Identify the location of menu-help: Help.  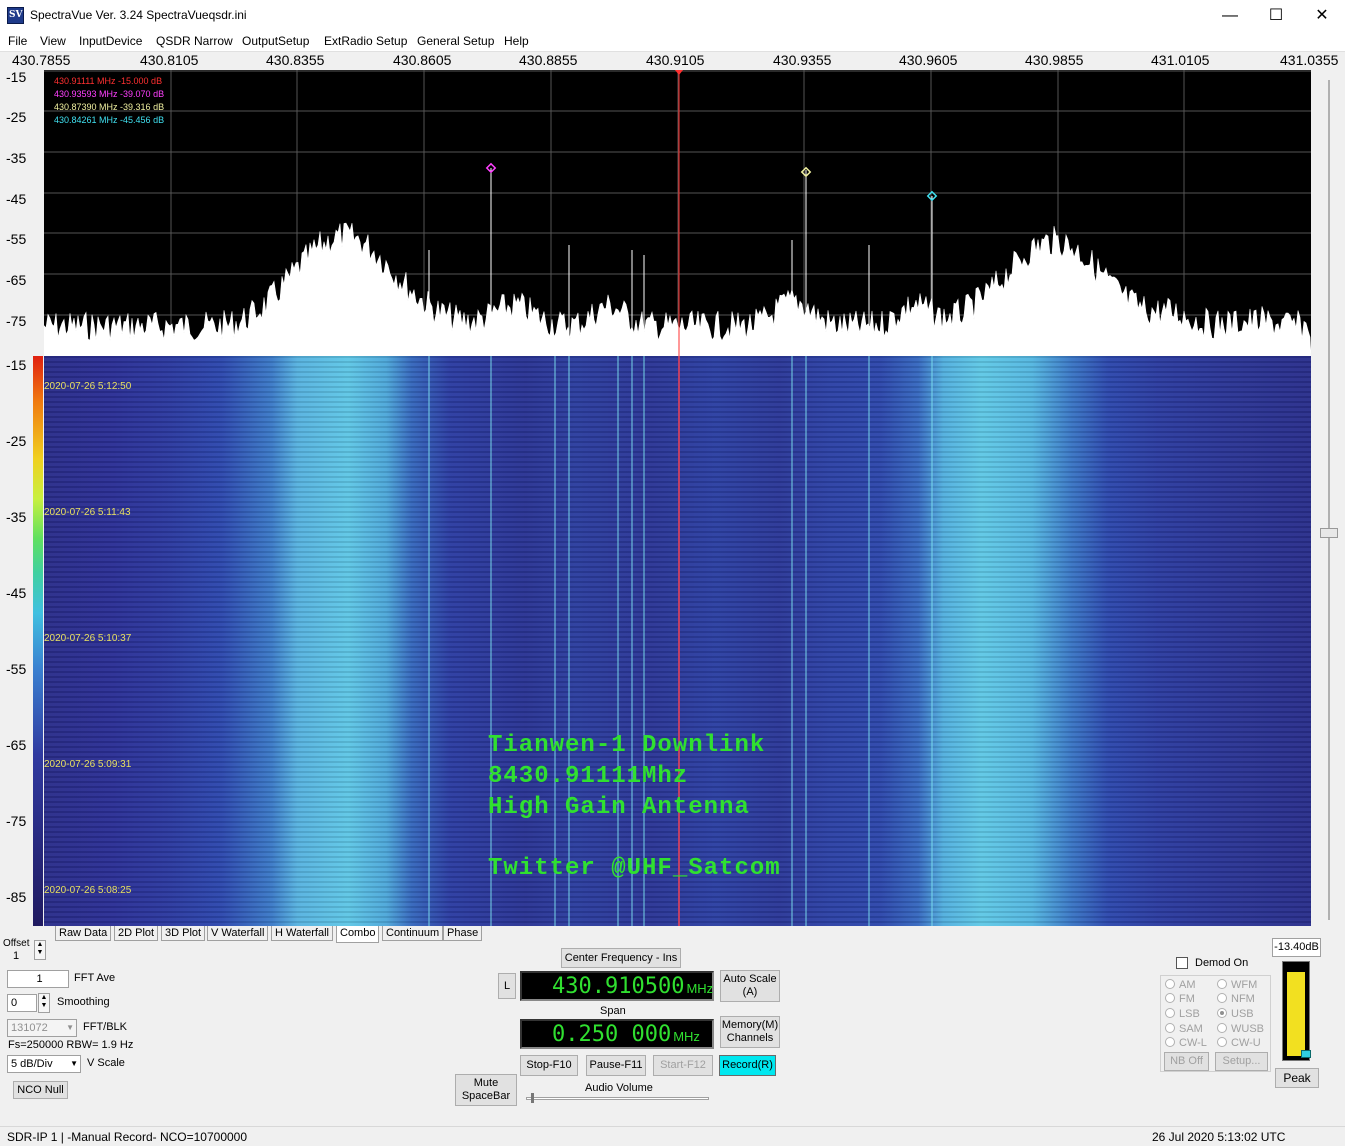
(516, 41).